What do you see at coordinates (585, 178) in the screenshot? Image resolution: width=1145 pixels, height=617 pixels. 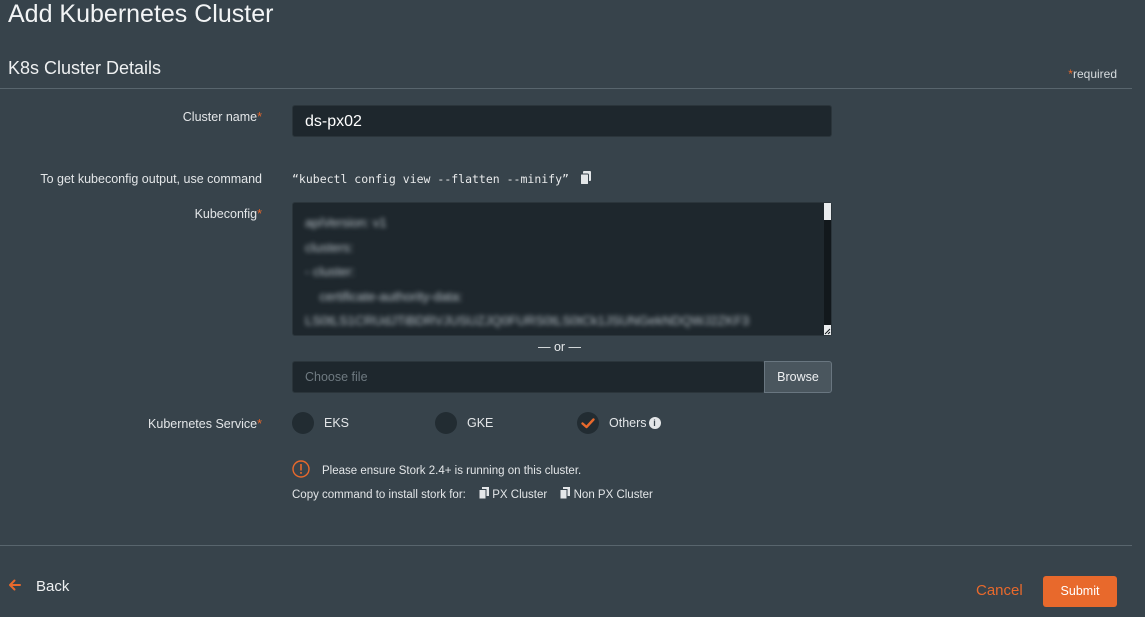 I see `copy-command-icon` at bounding box center [585, 178].